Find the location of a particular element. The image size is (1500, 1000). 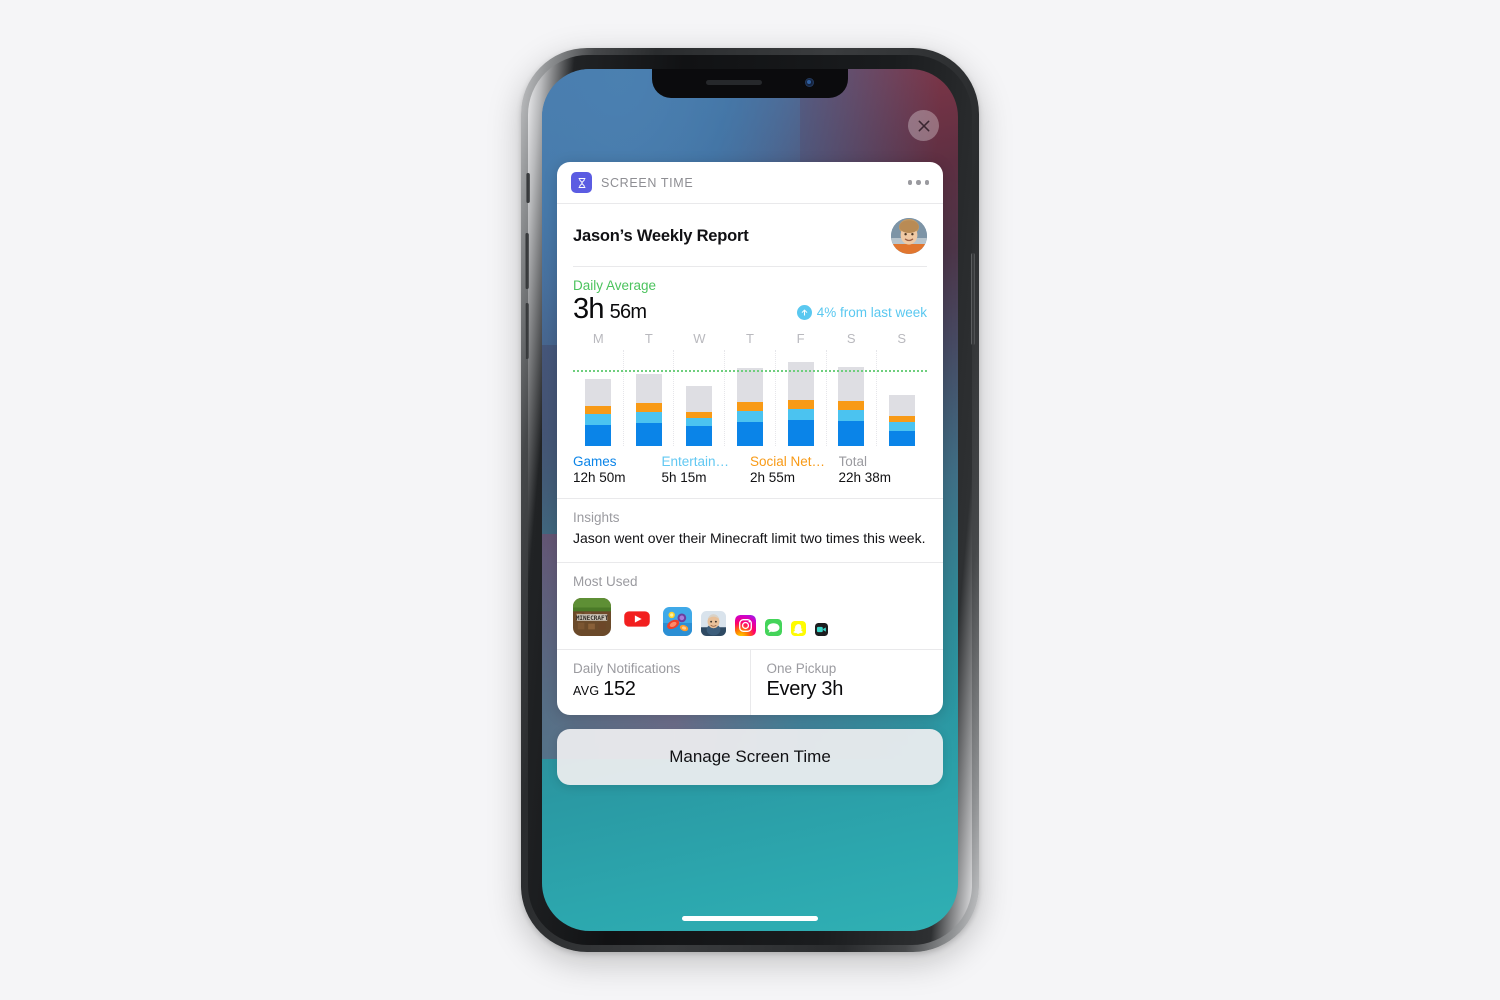

chart-day-label-monday: M is located at coordinates (598, 339).